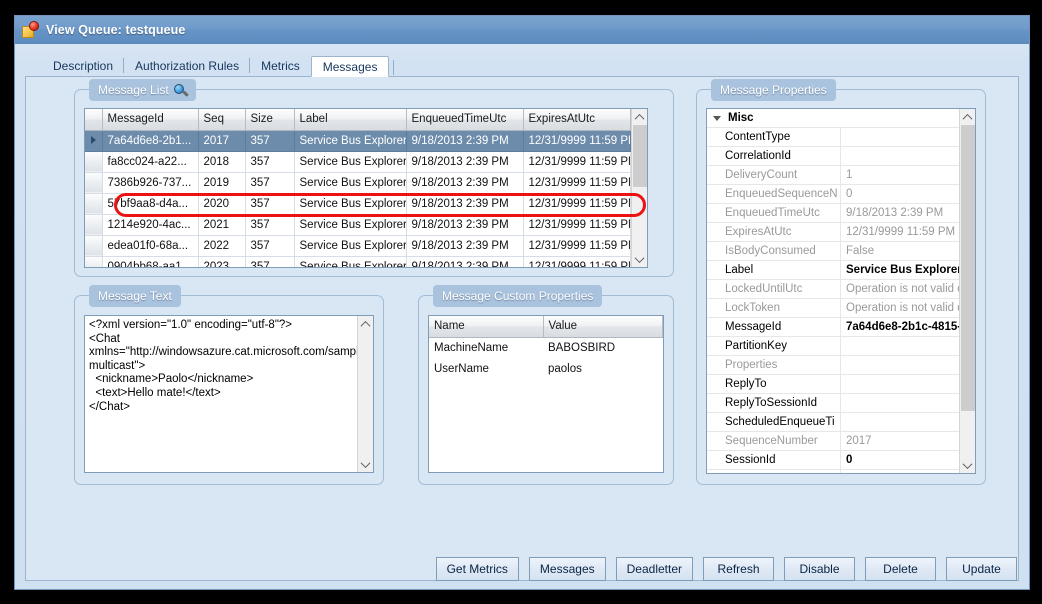  What do you see at coordinates (181, 90) in the screenshot?
I see `magnifier-icon` at bounding box center [181, 90].